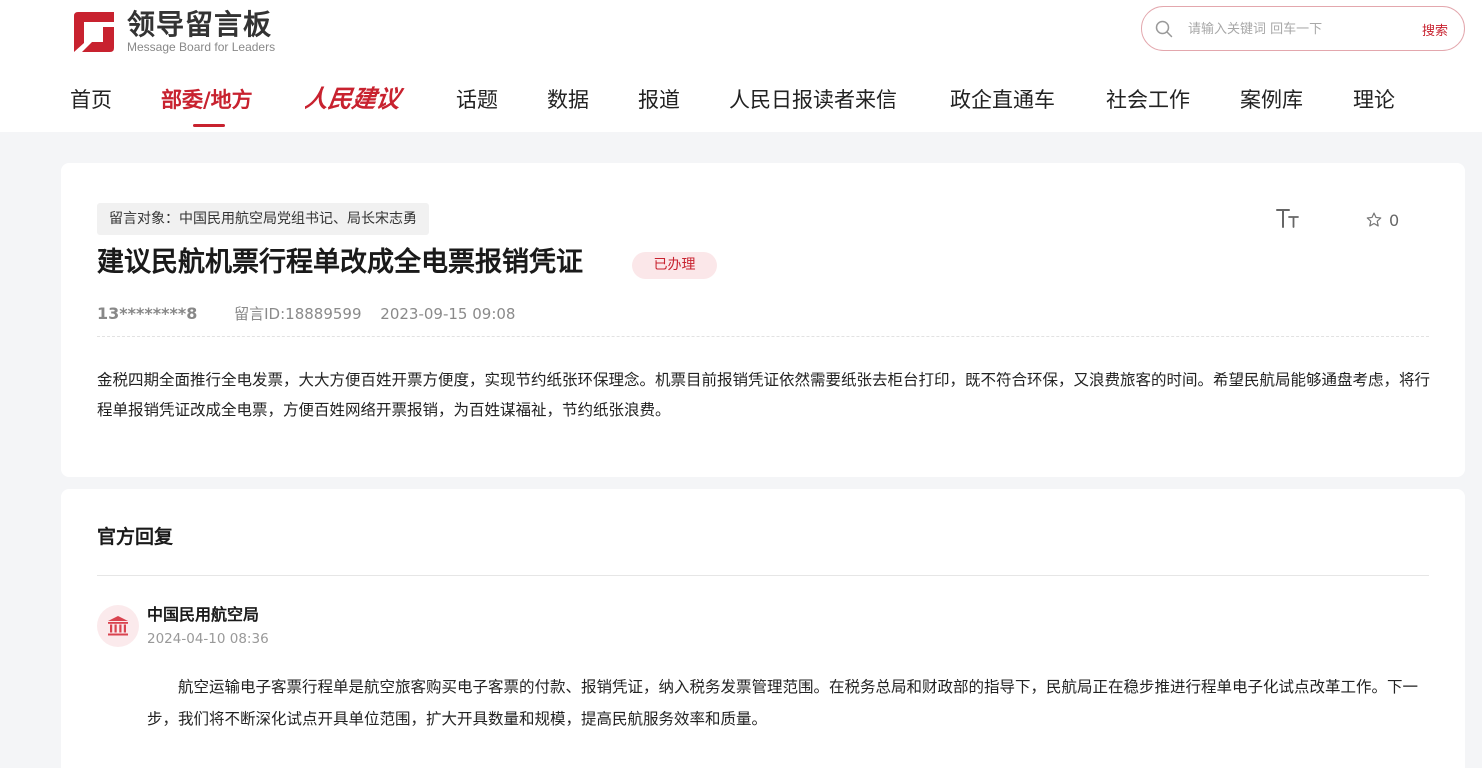 The height and width of the screenshot is (768, 1482). I want to click on nav-item-ministries-local: 部委/地方, so click(207, 100).